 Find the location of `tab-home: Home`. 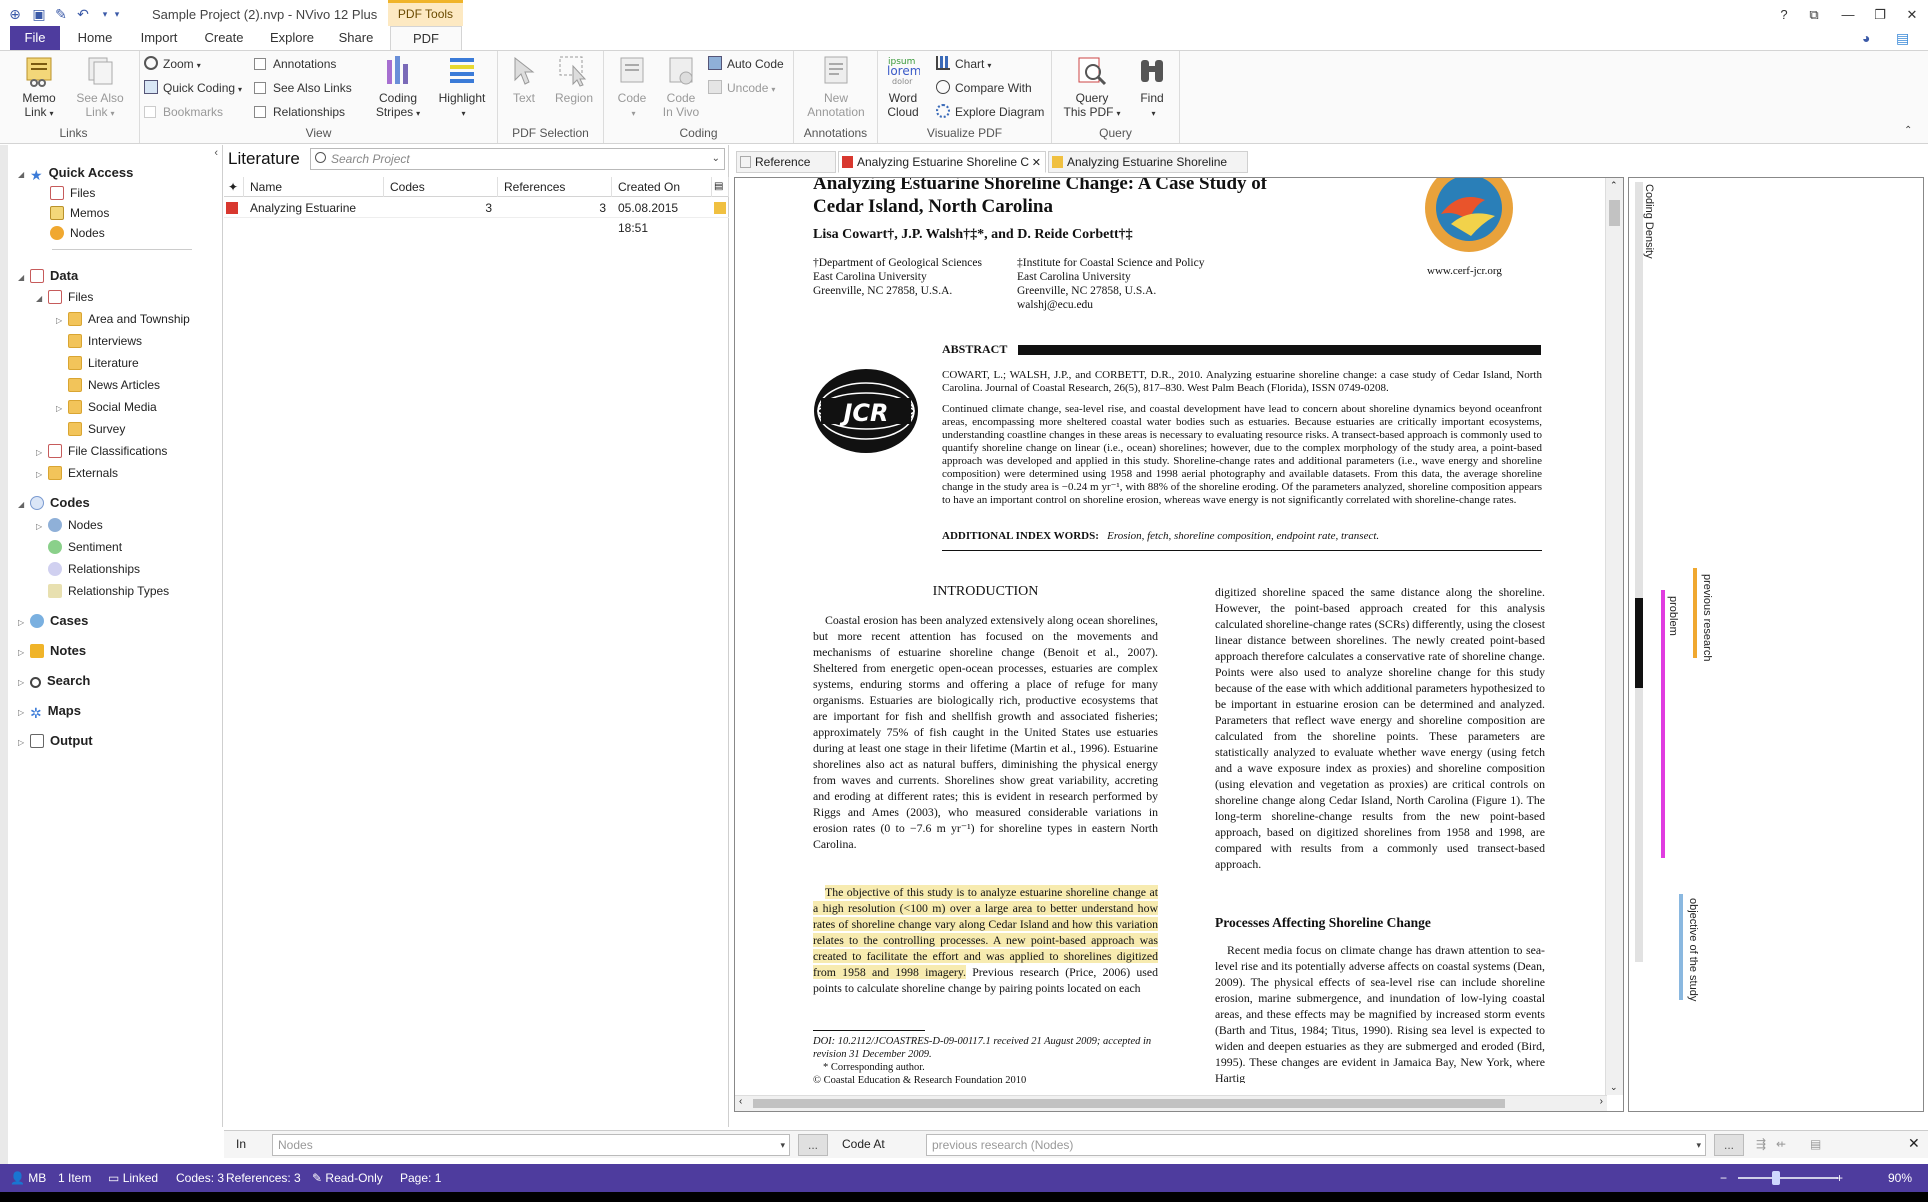

tab-home: Home is located at coordinates (95, 38).